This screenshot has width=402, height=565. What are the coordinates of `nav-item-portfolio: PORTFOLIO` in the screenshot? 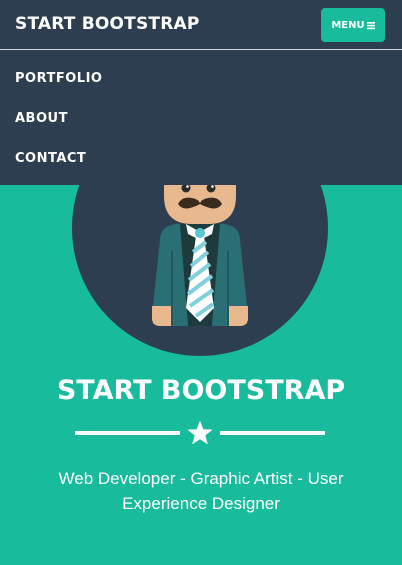 It's located at (201, 80).